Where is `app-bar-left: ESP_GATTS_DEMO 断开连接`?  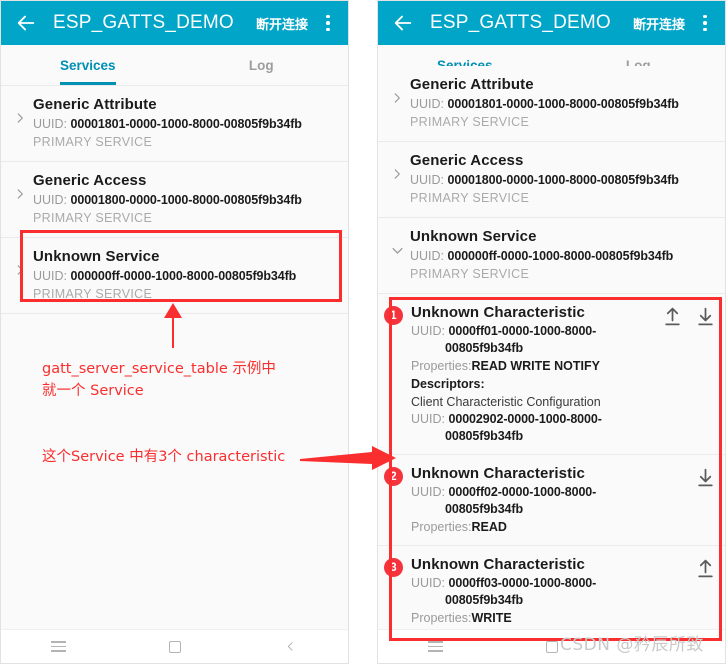 app-bar-left: ESP_GATTS_DEMO 断开连接 is located at coordinates (174, 23).